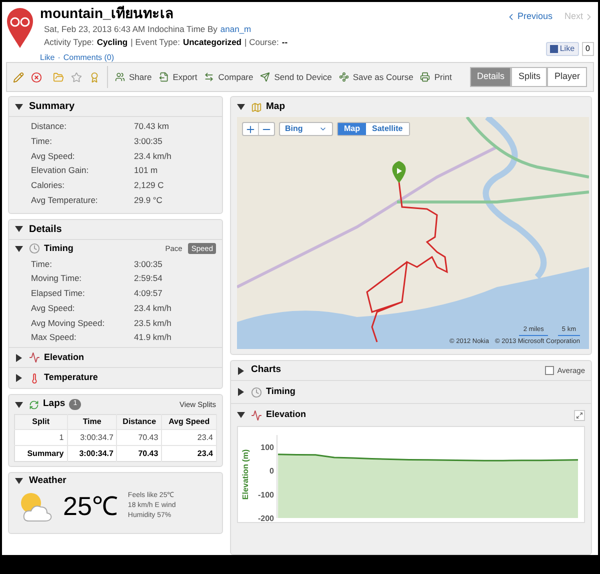 The height and width of the screenshot is (574, 600). I want to click on star-icon, so click(76, 77).